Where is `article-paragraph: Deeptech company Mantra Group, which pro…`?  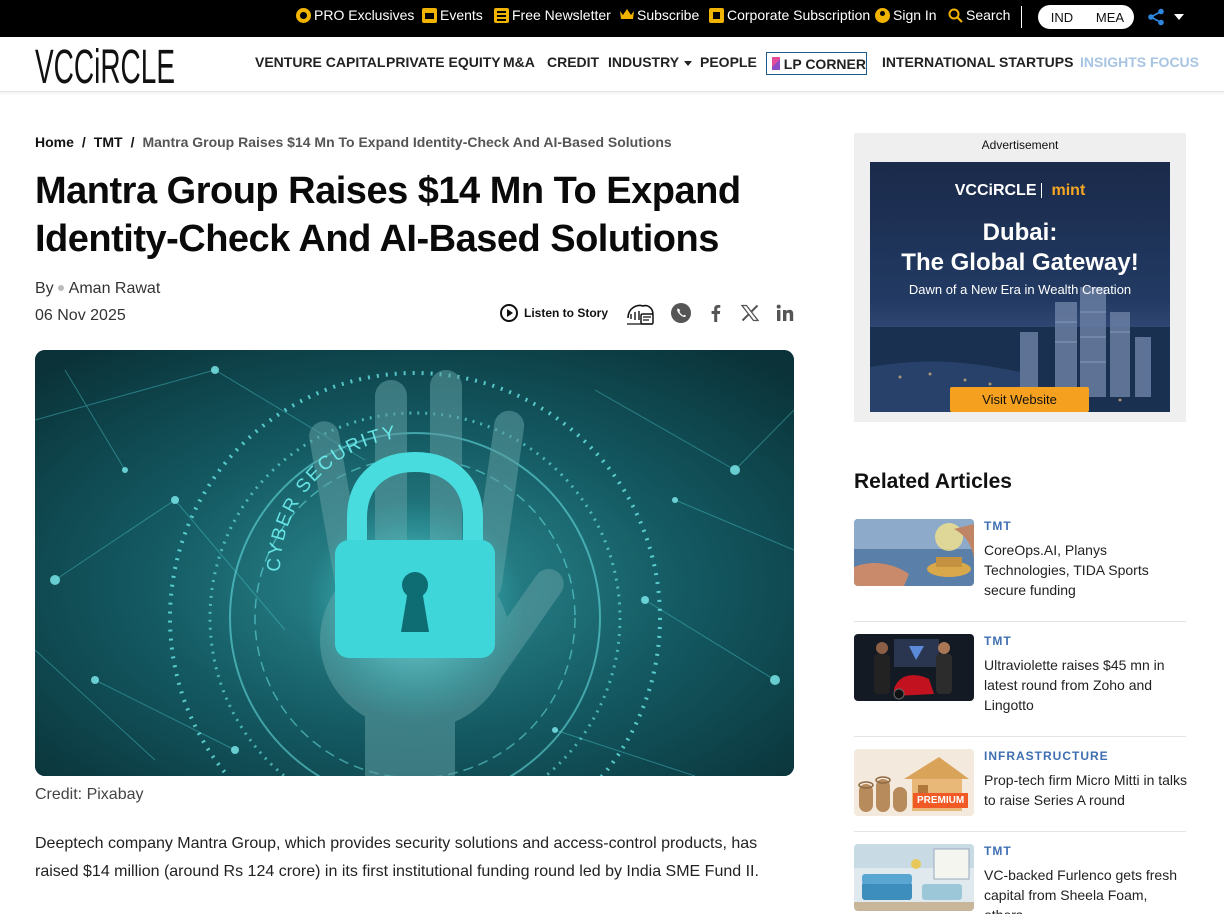 article-paragraph: Deeptech company Mantra Group, which pro… is located at coordinates (397, 857).